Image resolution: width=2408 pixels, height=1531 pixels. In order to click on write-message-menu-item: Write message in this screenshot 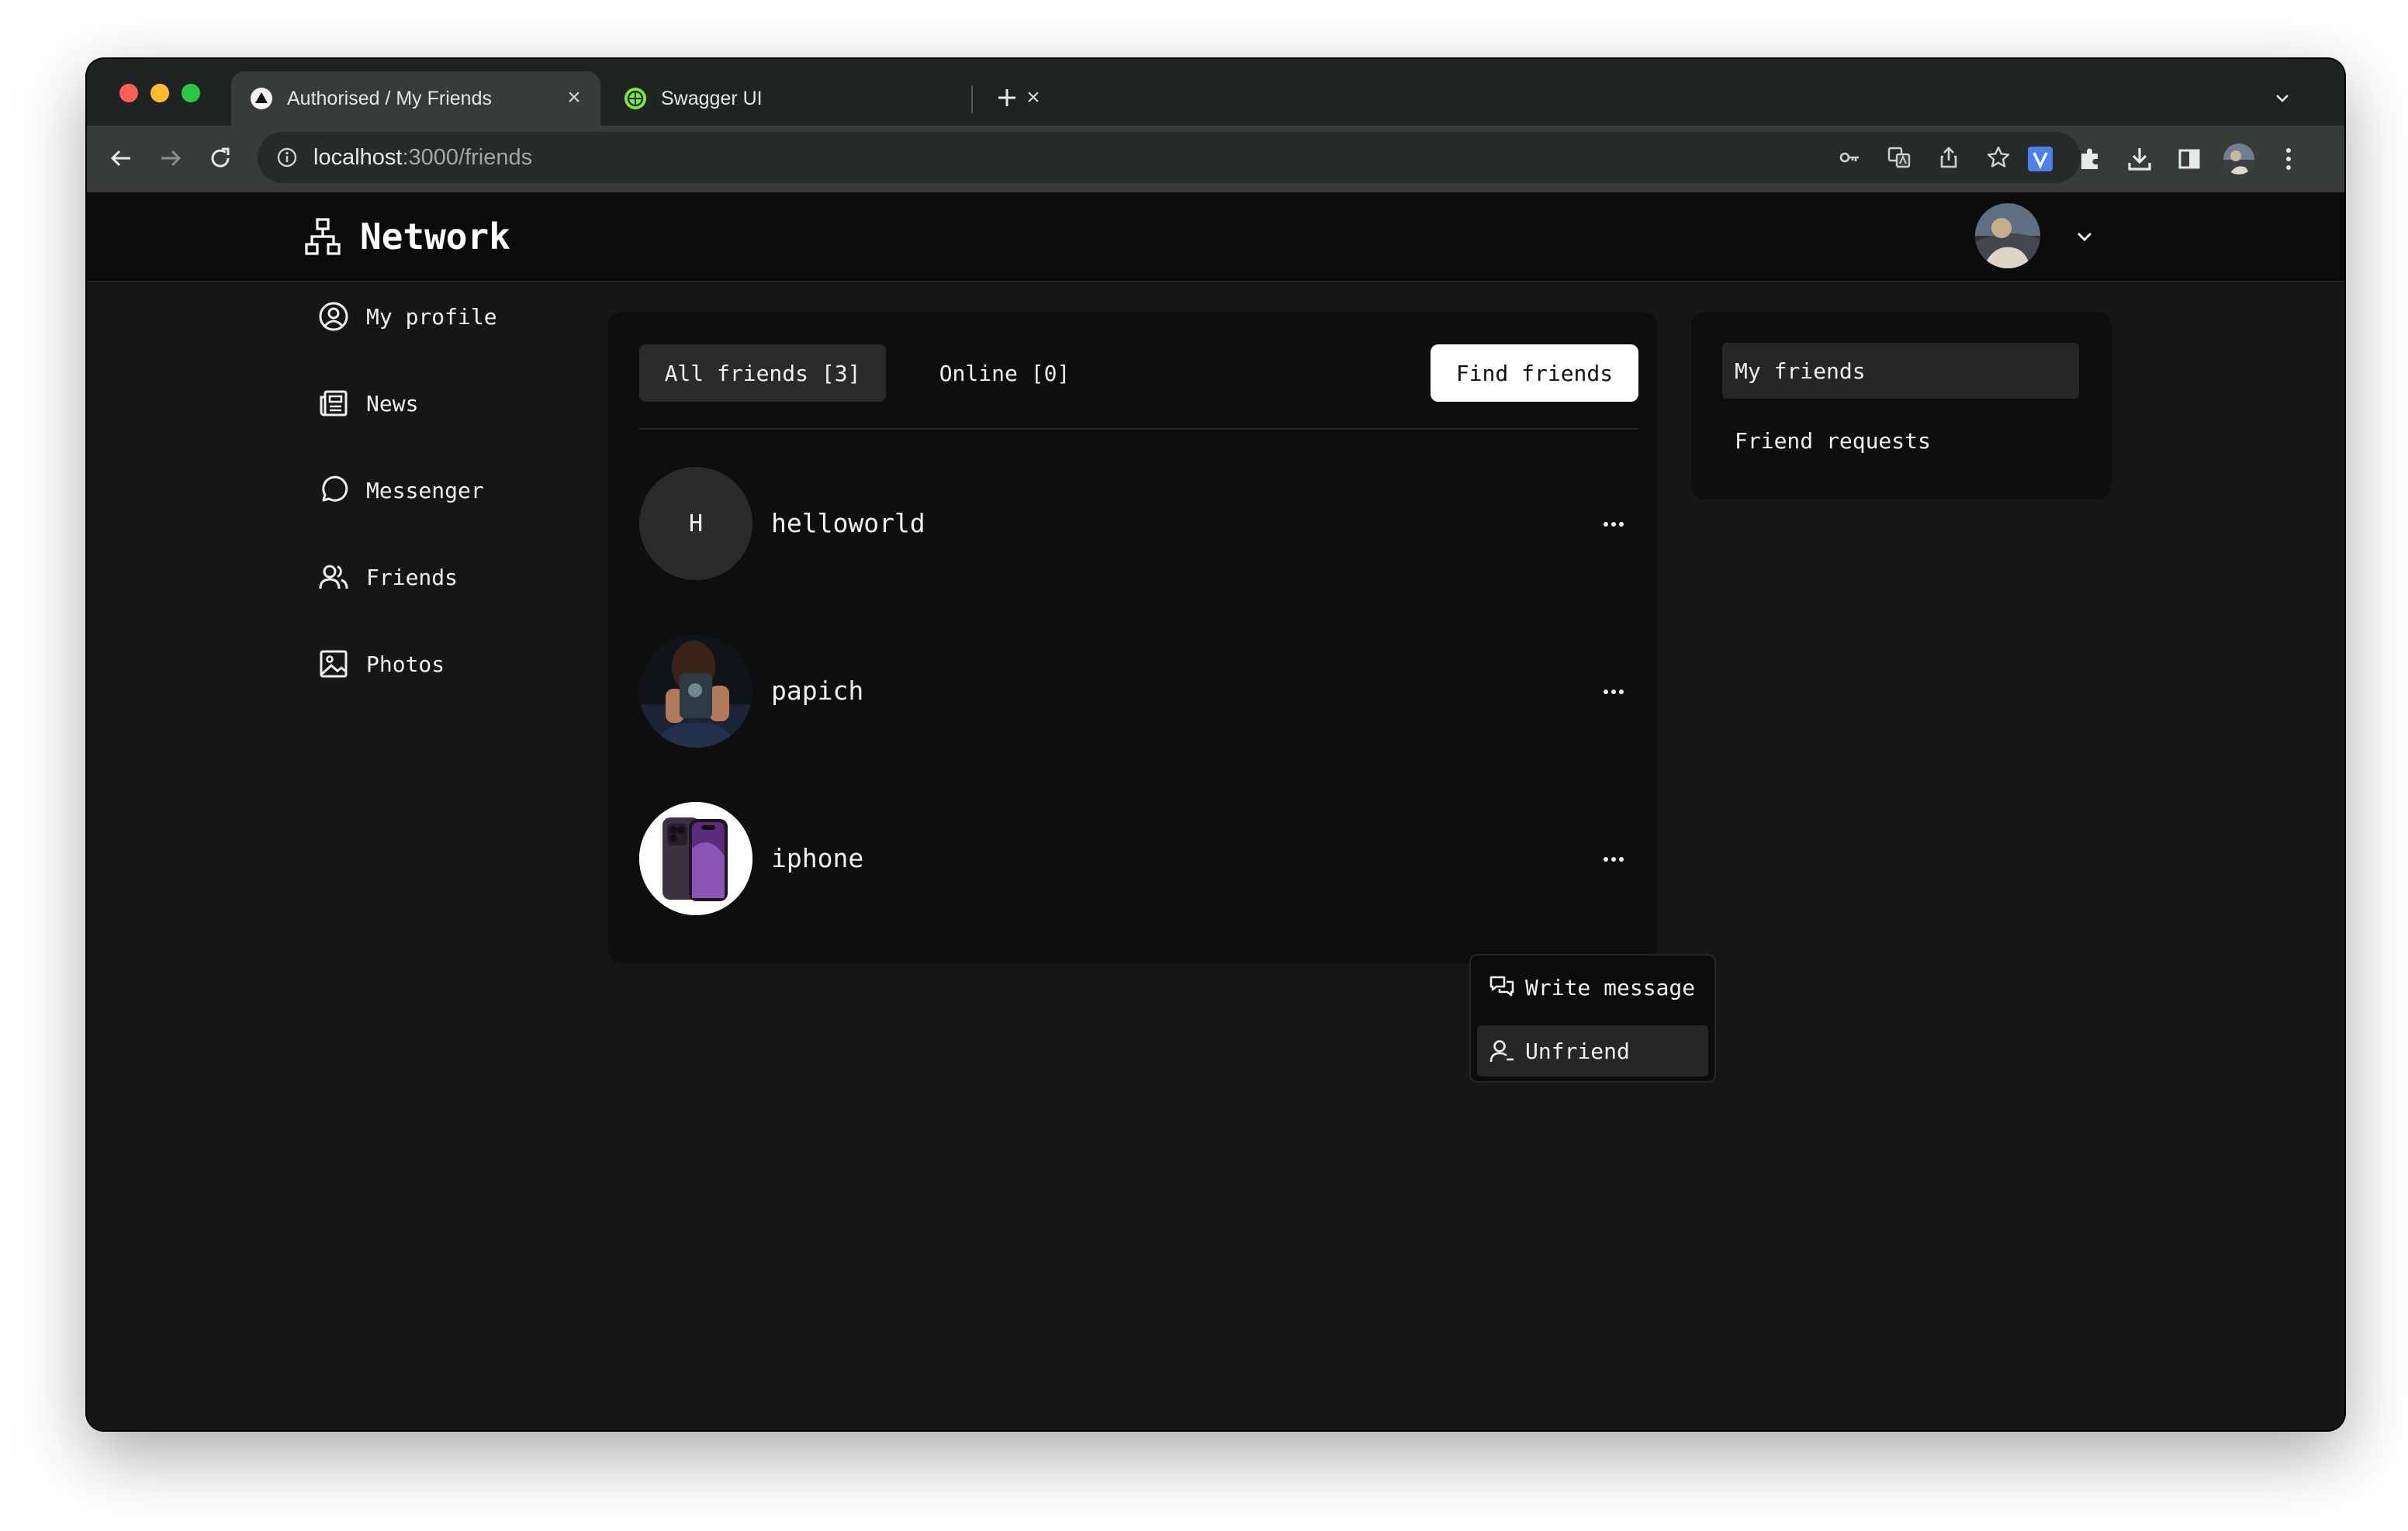, I will do `click(1592, 987)`.